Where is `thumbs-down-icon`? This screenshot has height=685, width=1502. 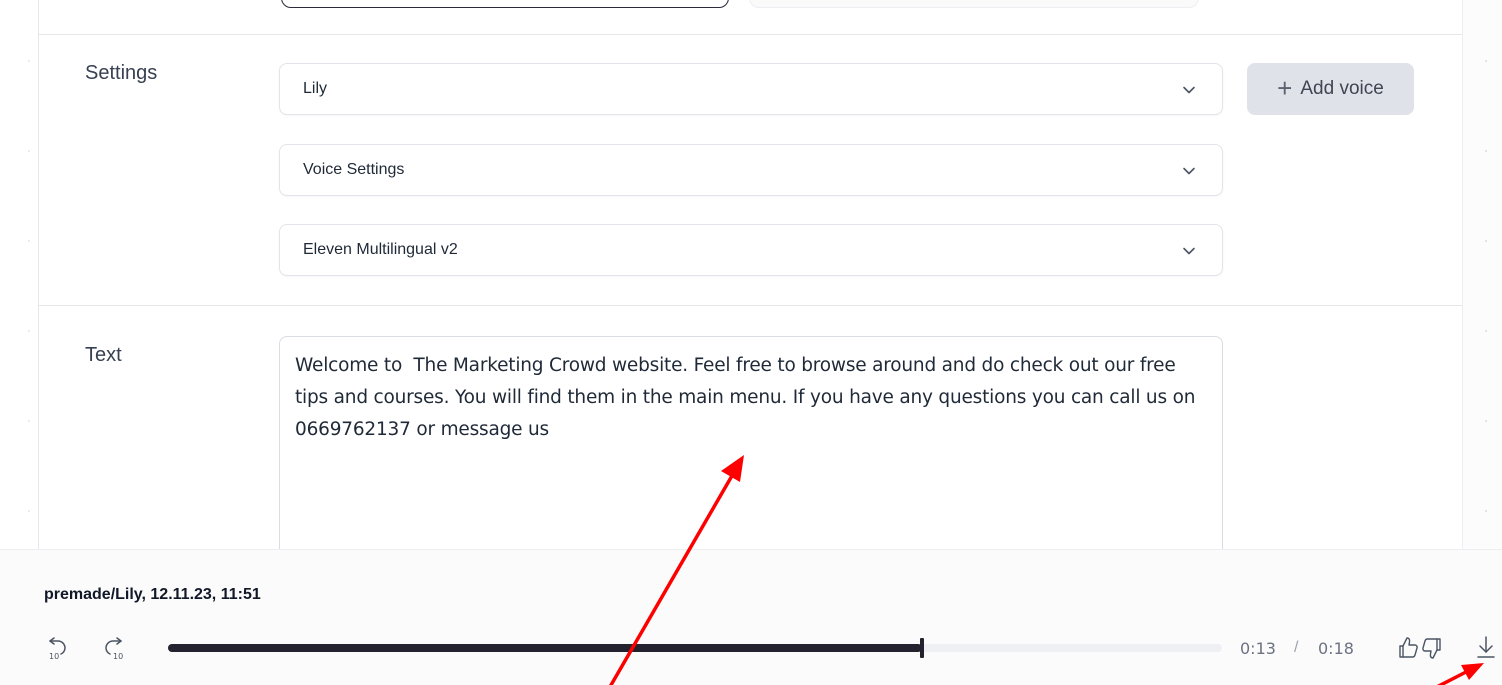 thumbs-down-icon is located at coordinates (1432, 648).